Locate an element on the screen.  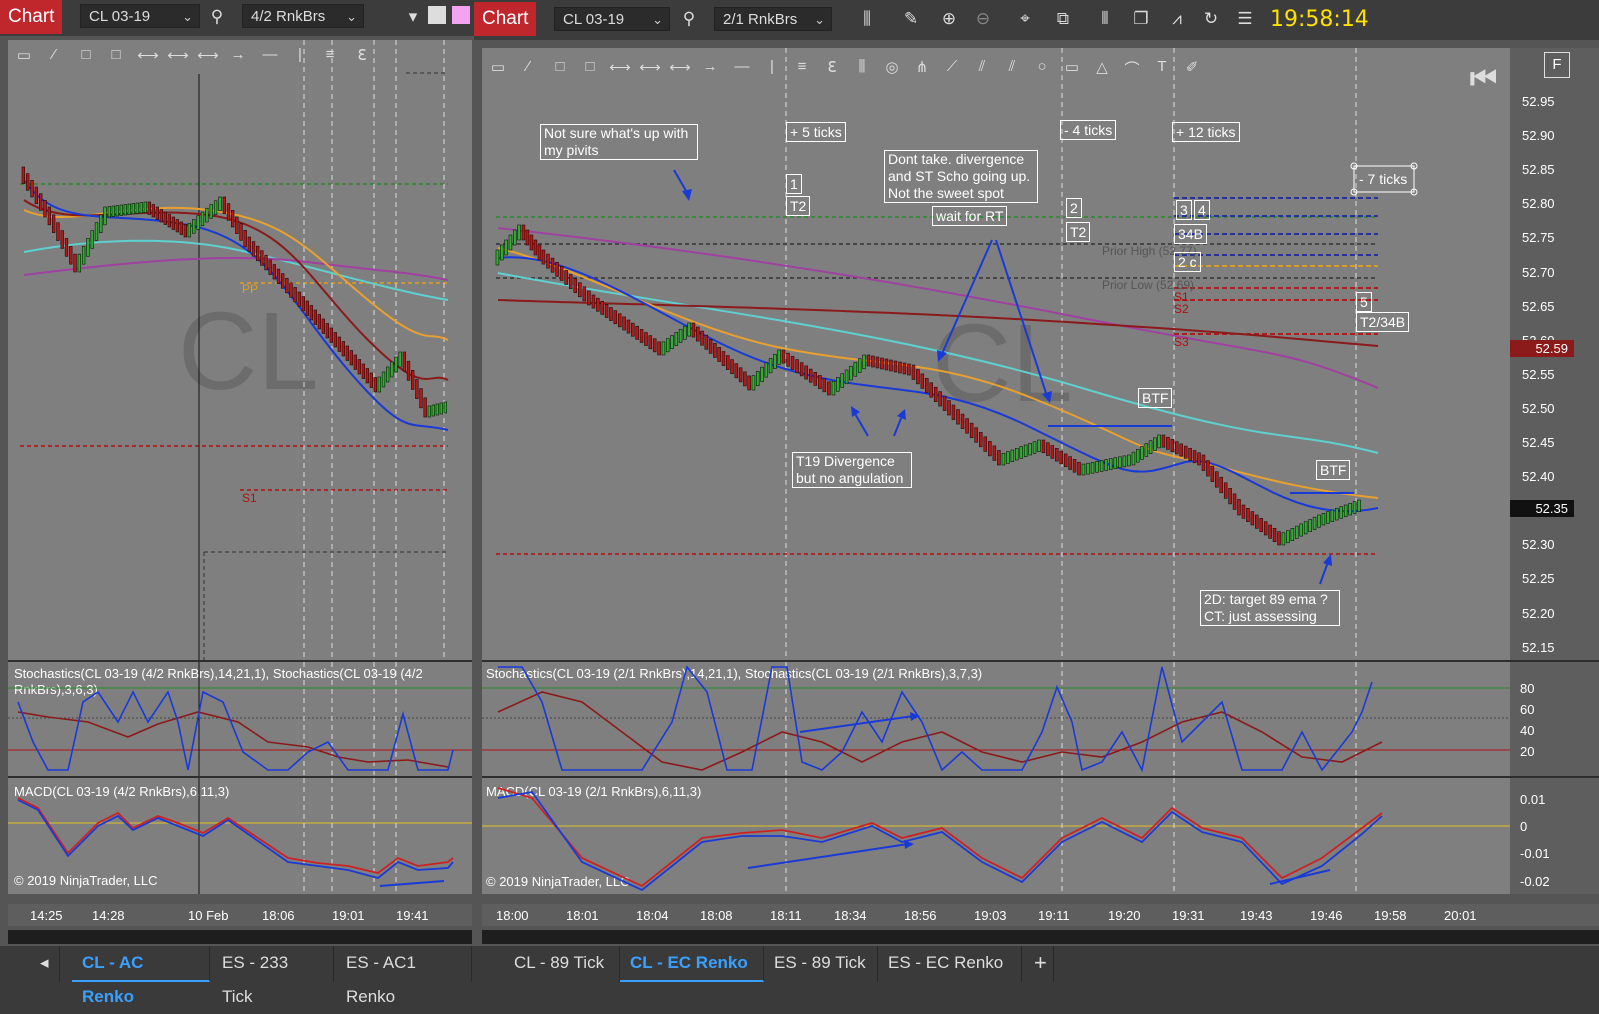
tag-t2-first: T2 is located at coordinates (798, 206).